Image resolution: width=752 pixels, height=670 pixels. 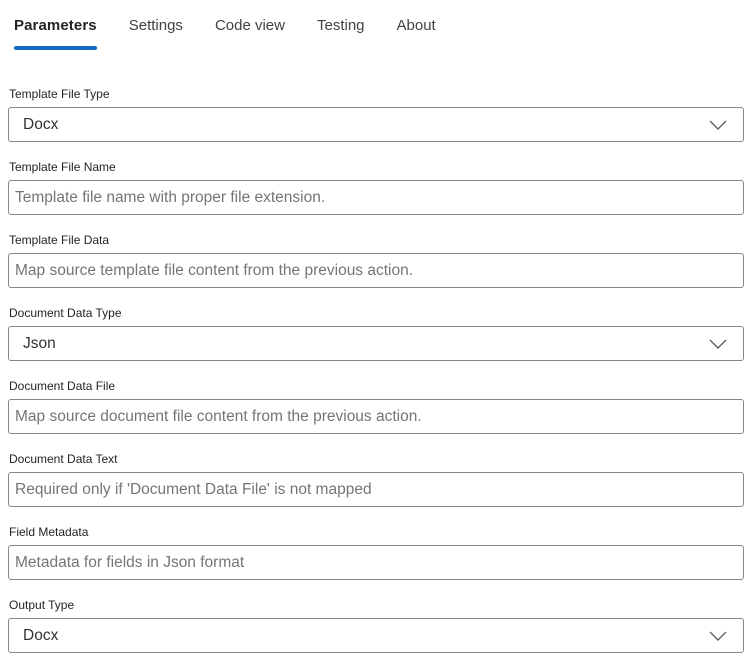 I want to click on field-document-data-type: Document Data Type Json, so click(x=376, y=333).